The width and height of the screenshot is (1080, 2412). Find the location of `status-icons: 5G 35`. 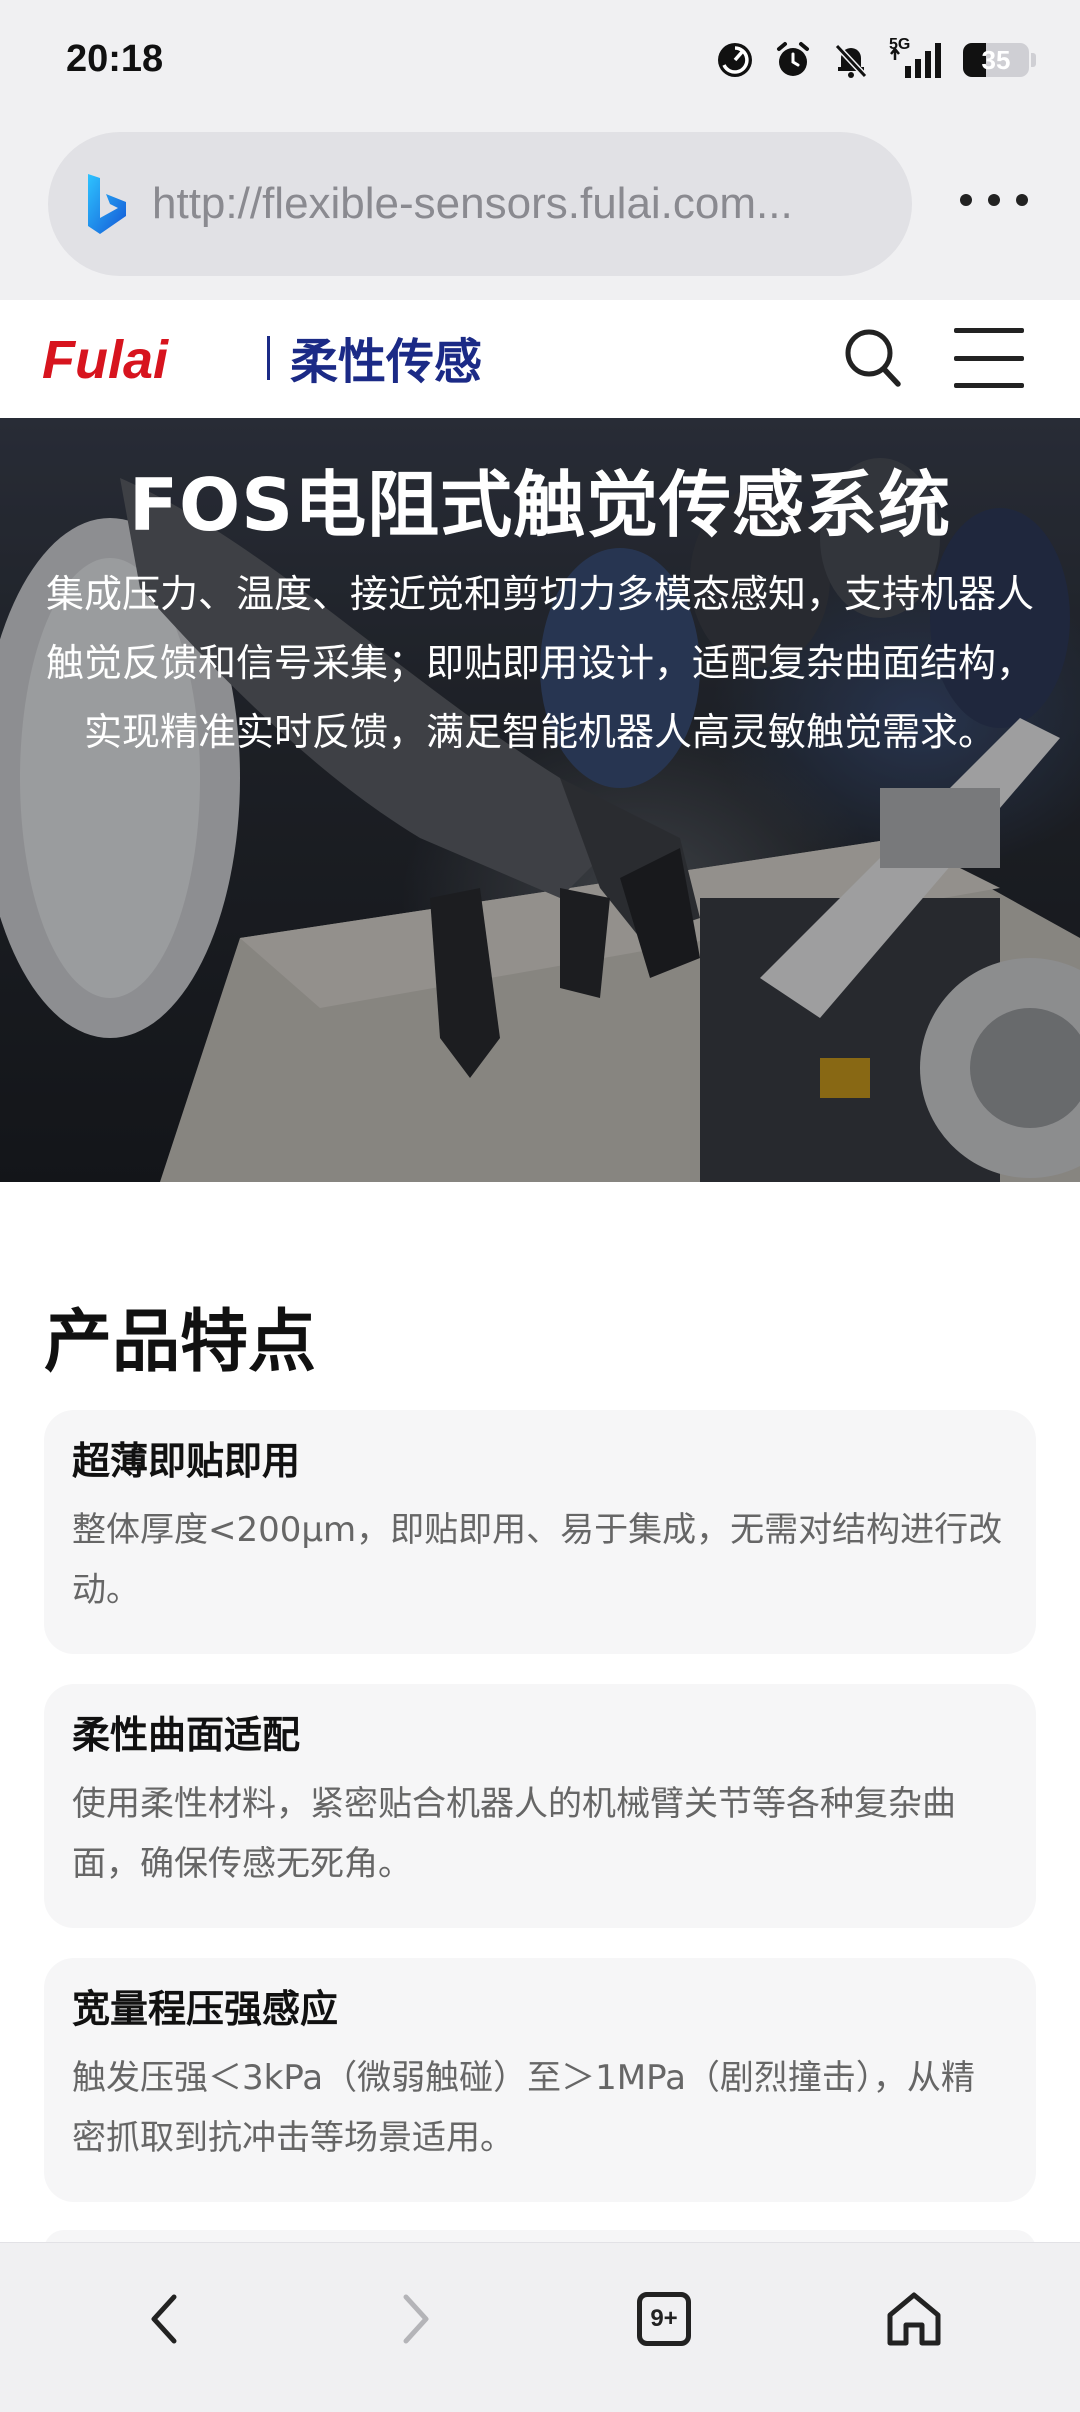

status-icons: 5G 35 is located at coordinates (875, 59).